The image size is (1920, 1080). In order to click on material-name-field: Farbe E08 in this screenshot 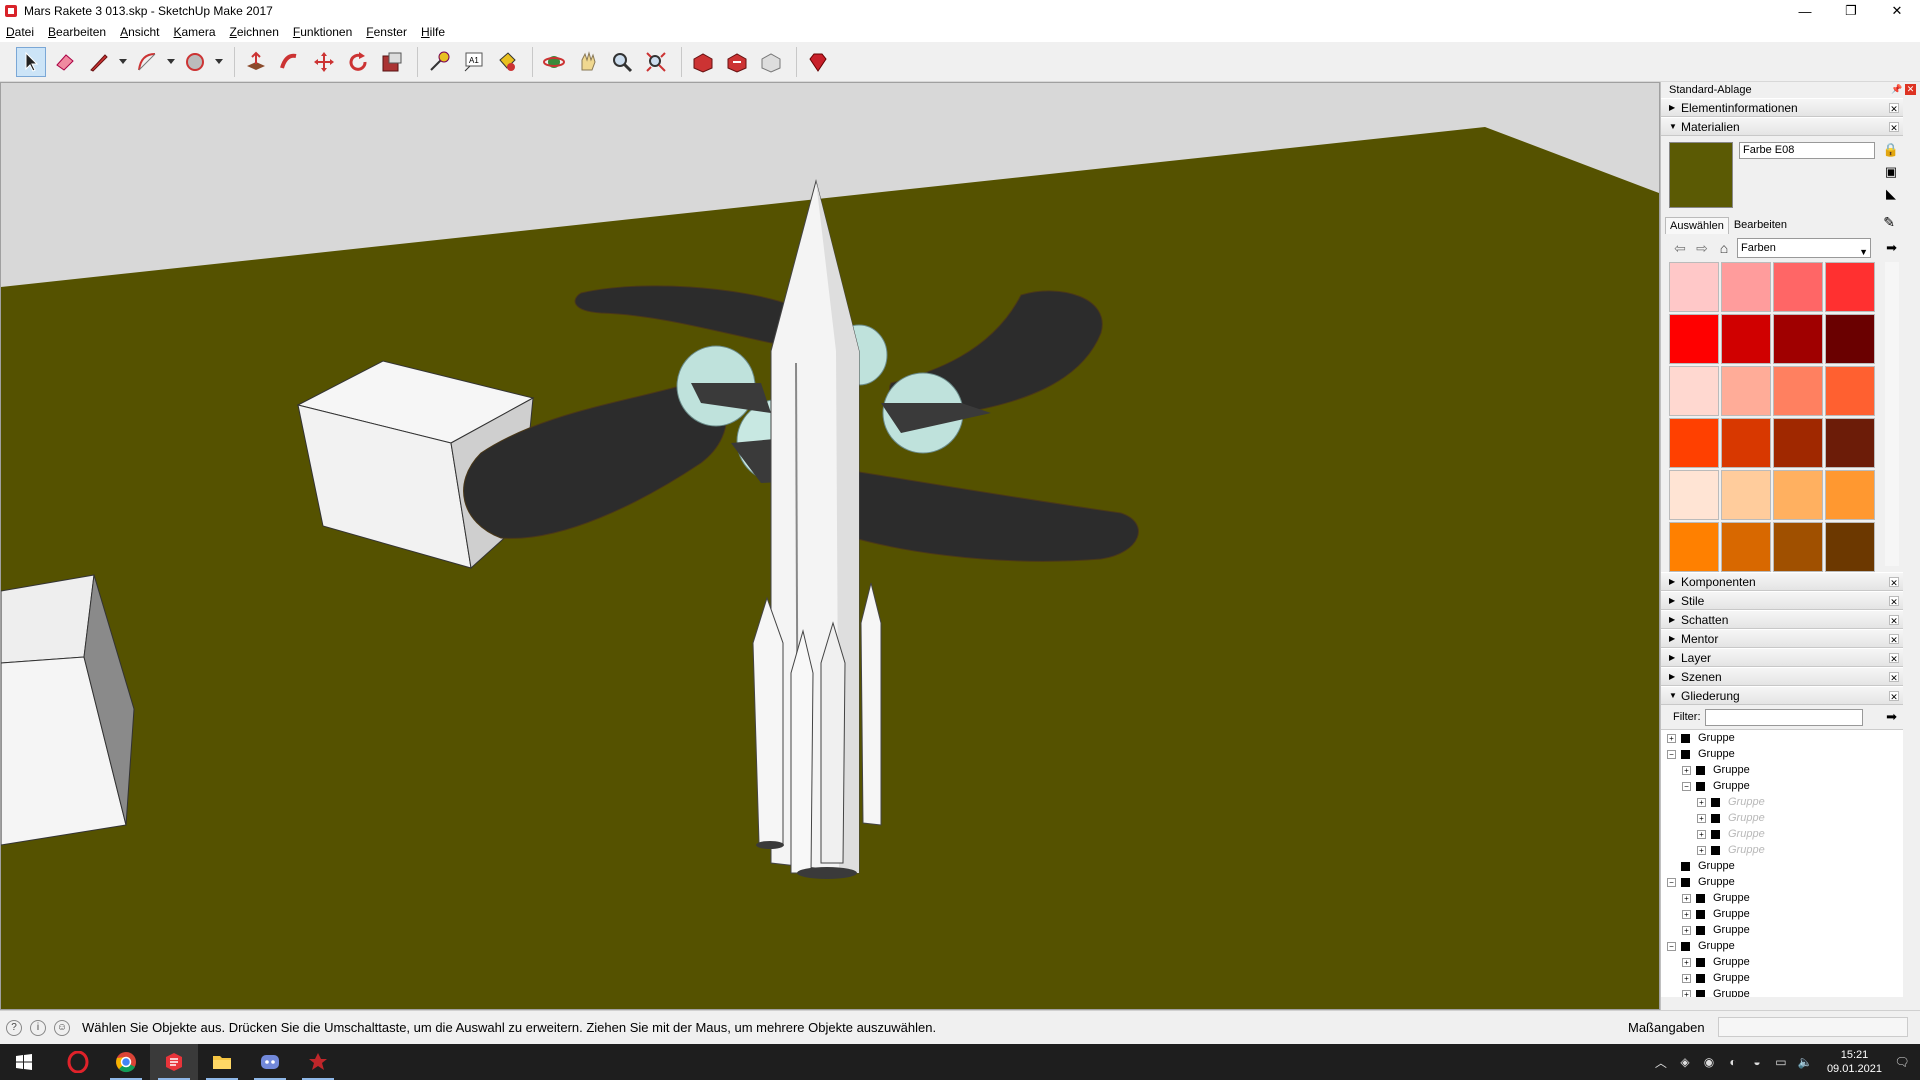, I will do `click(1807, 150)`.